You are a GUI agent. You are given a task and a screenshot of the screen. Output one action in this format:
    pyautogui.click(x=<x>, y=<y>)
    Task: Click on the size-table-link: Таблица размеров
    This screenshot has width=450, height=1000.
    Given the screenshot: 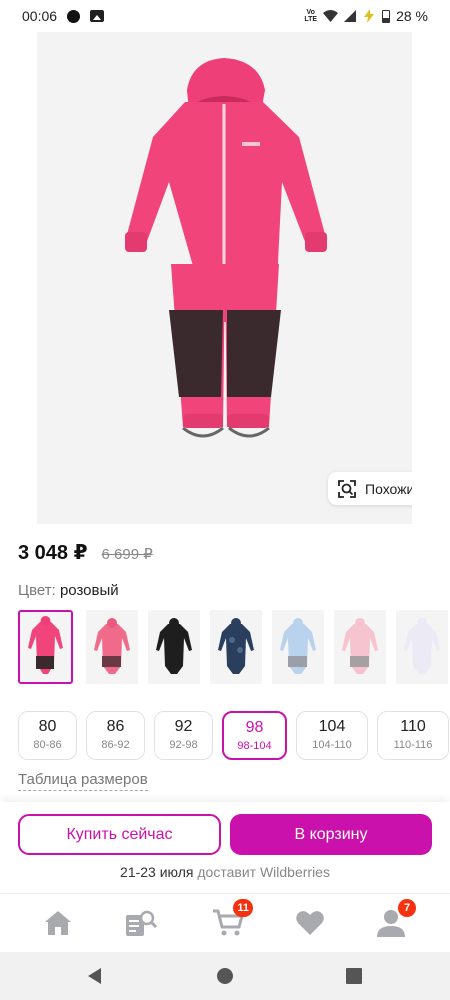 What is the action you would take?
    pyautogui.click(x=83, y=781)
    